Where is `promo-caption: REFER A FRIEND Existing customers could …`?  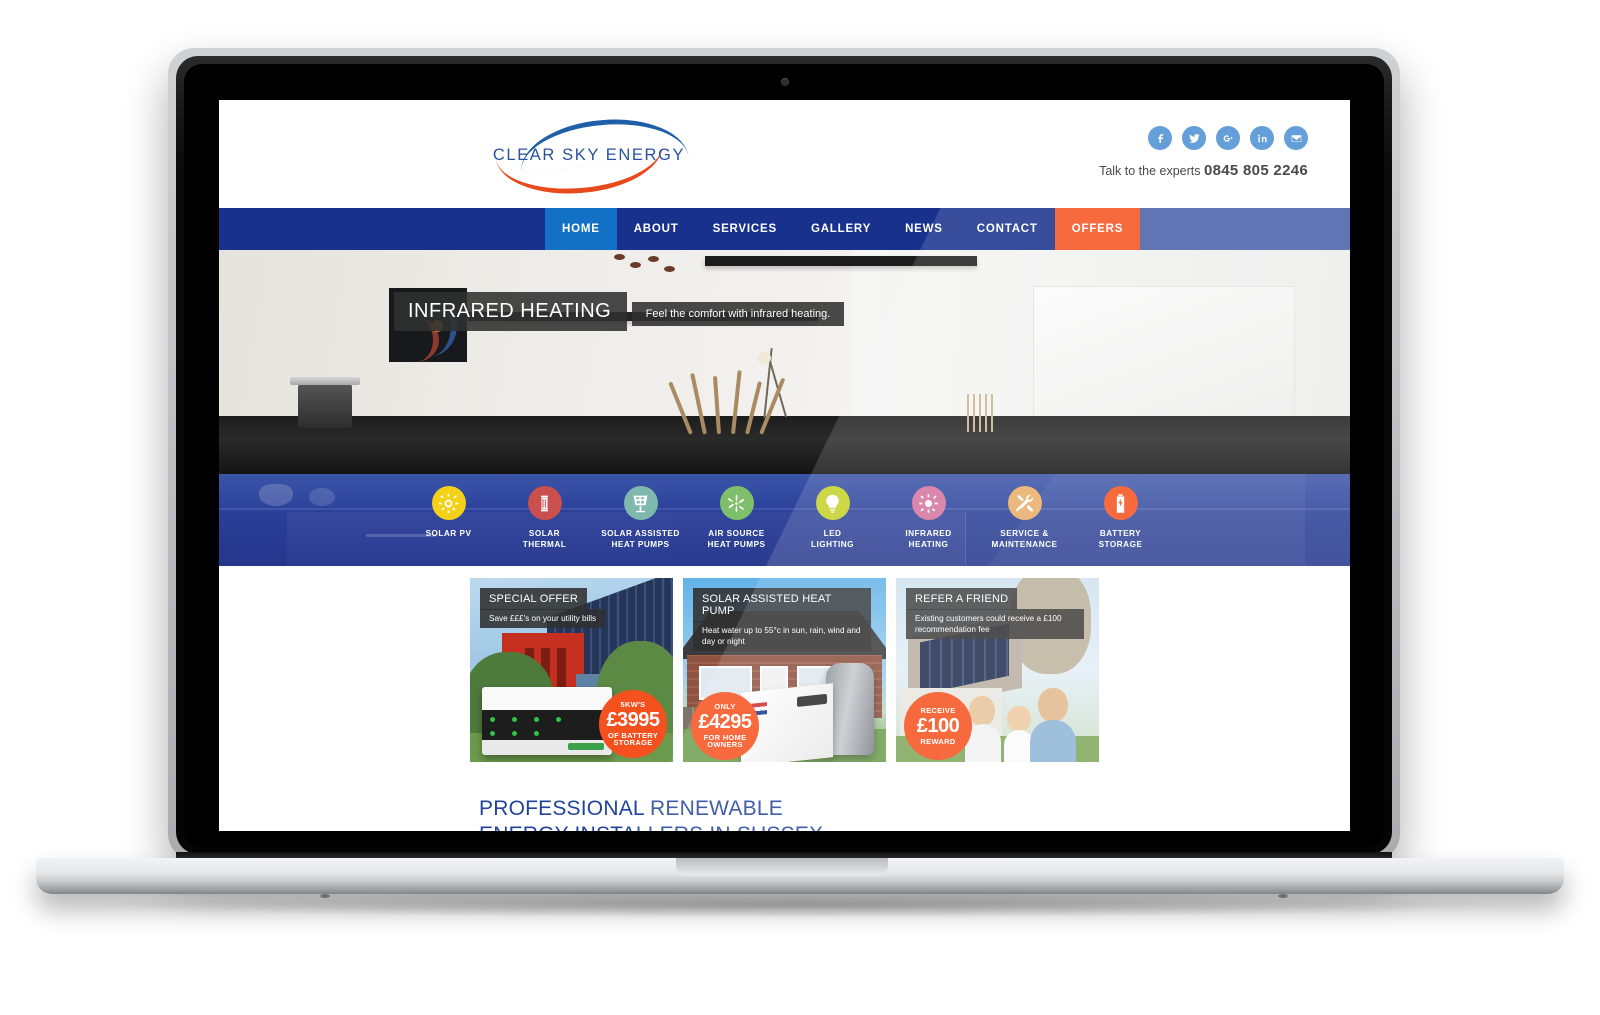 promo-caption: REFER A FRIEND Existing customers could … is located at coordinates (995, 613).